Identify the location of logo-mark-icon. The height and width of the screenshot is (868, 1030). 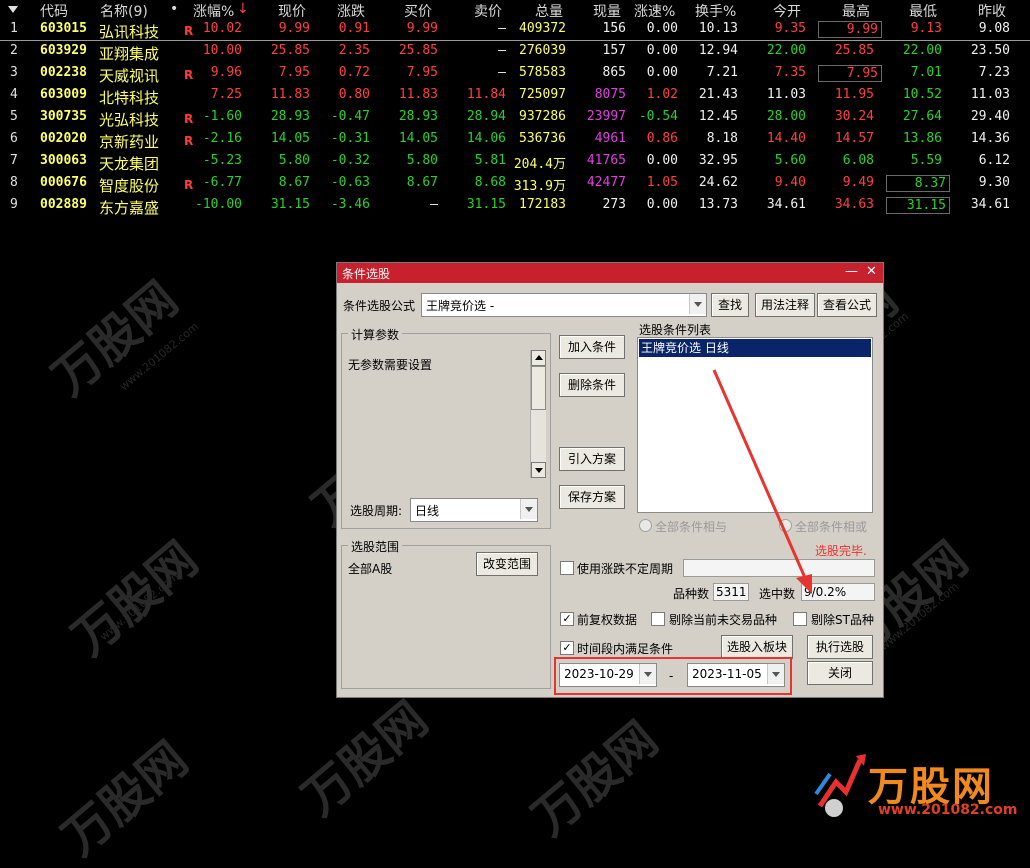
(840, 785).